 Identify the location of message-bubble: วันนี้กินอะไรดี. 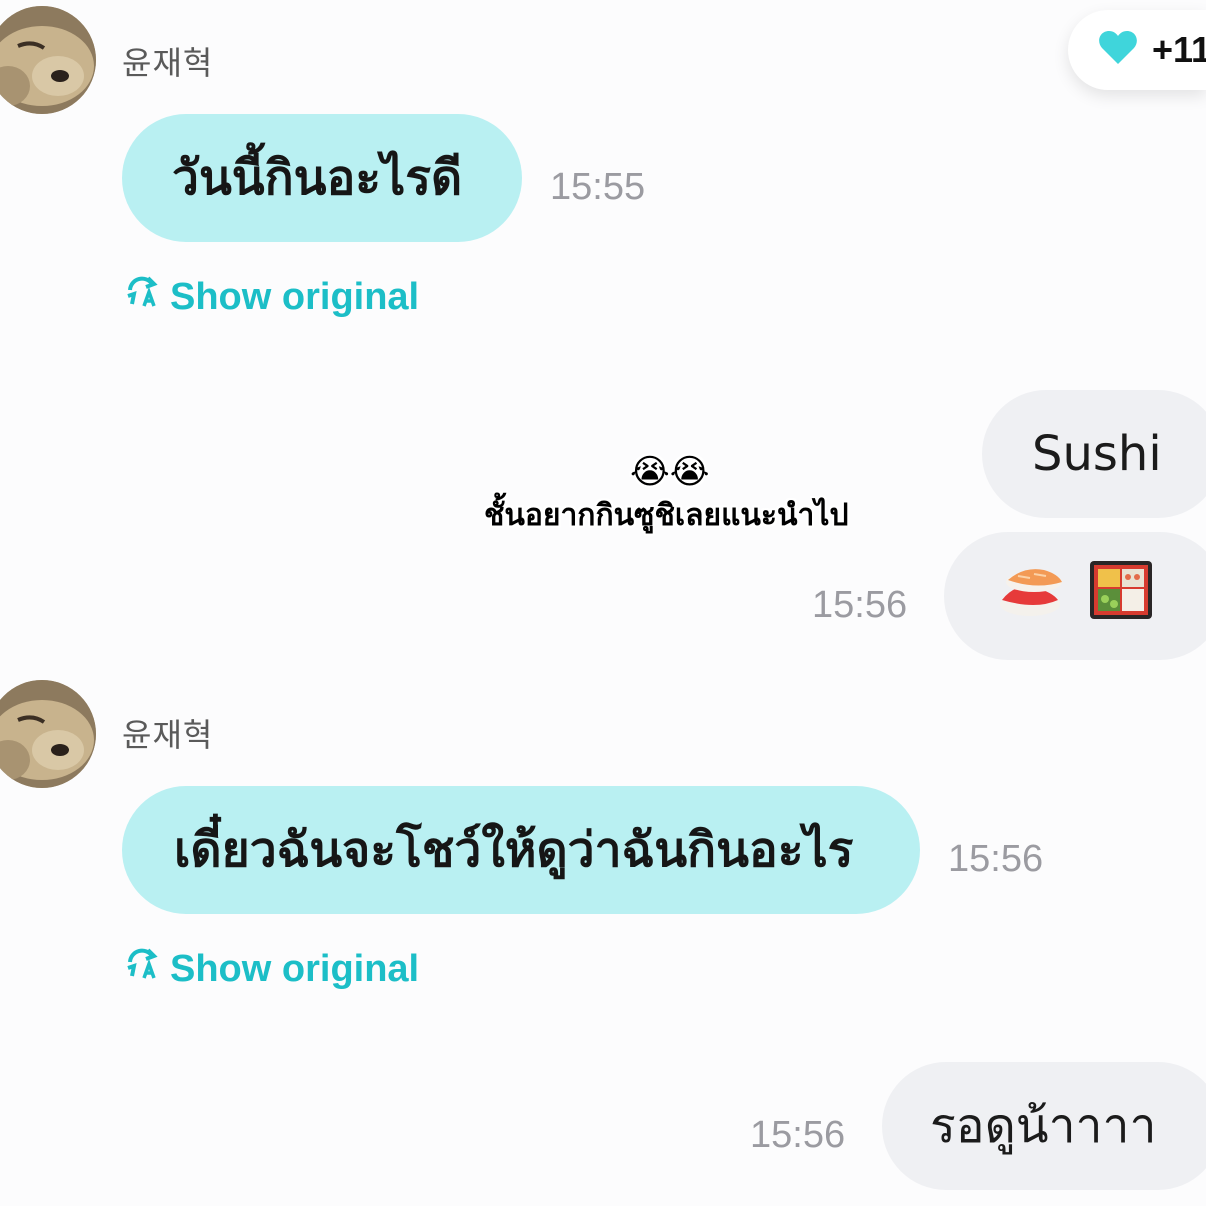
(322, 178).